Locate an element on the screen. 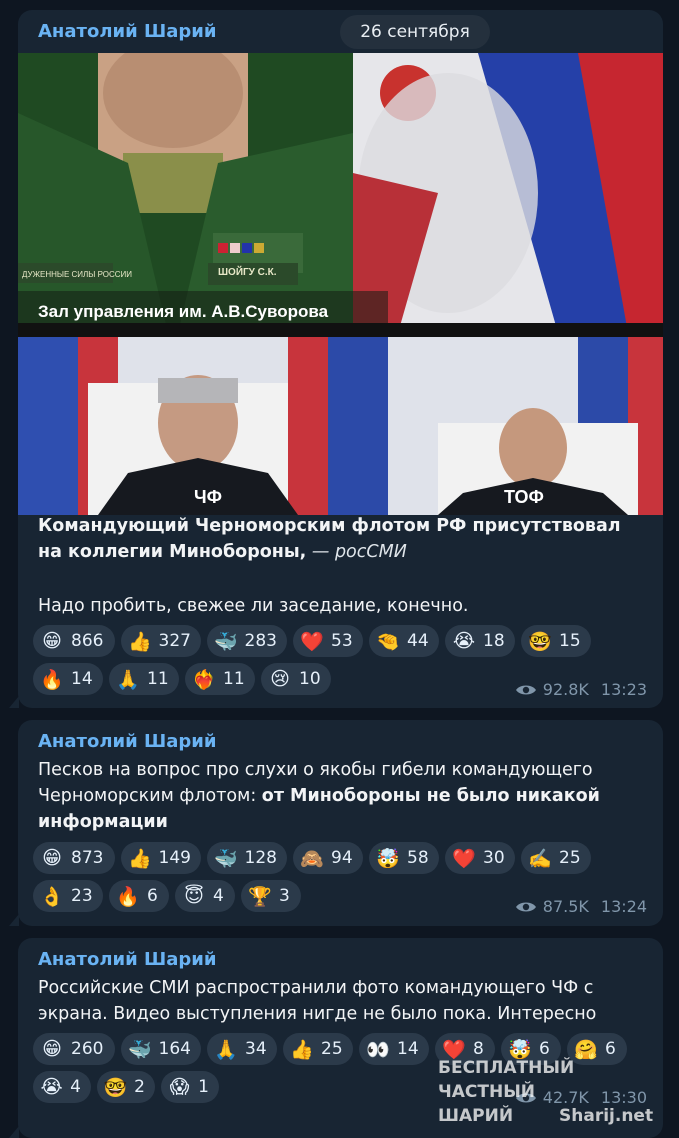 The width and height of the screenshot is (679, 1138). reaction-count: 58 is located at coordinates (418, 858).